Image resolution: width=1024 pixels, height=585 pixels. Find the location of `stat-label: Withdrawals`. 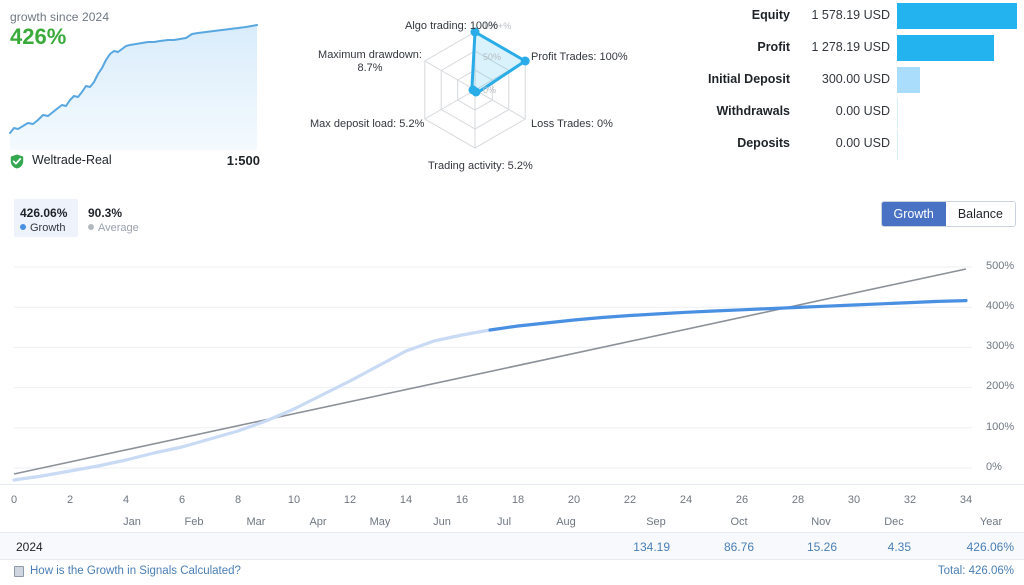

stat-label: Withdrawals is located at coordinates (753, 111).